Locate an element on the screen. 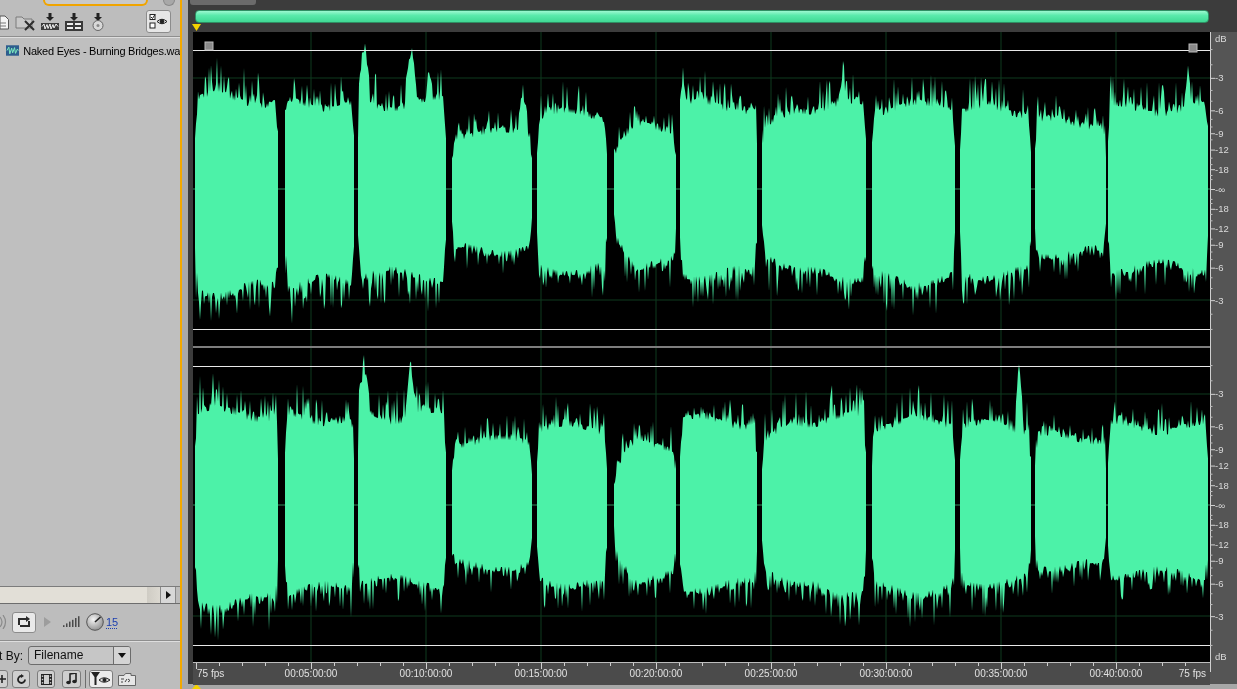 This screenshot has height=689, width=1237. plus-icon is located at coordinates (3, 679).